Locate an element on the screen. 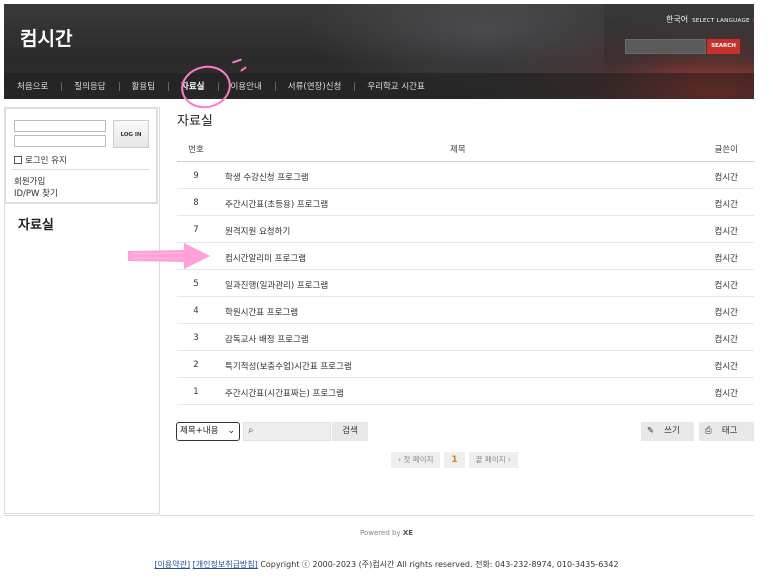 The width and height of the screenshot is (773, 581). table-row: 5 일과진행(일과관리) 프로그램 컴시간 is located at coordinates (465, 283).